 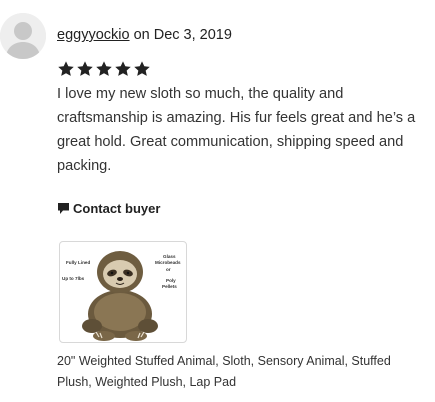 I want to click on image-label-microbeads: Microbeads, so click(x=168, y=262).